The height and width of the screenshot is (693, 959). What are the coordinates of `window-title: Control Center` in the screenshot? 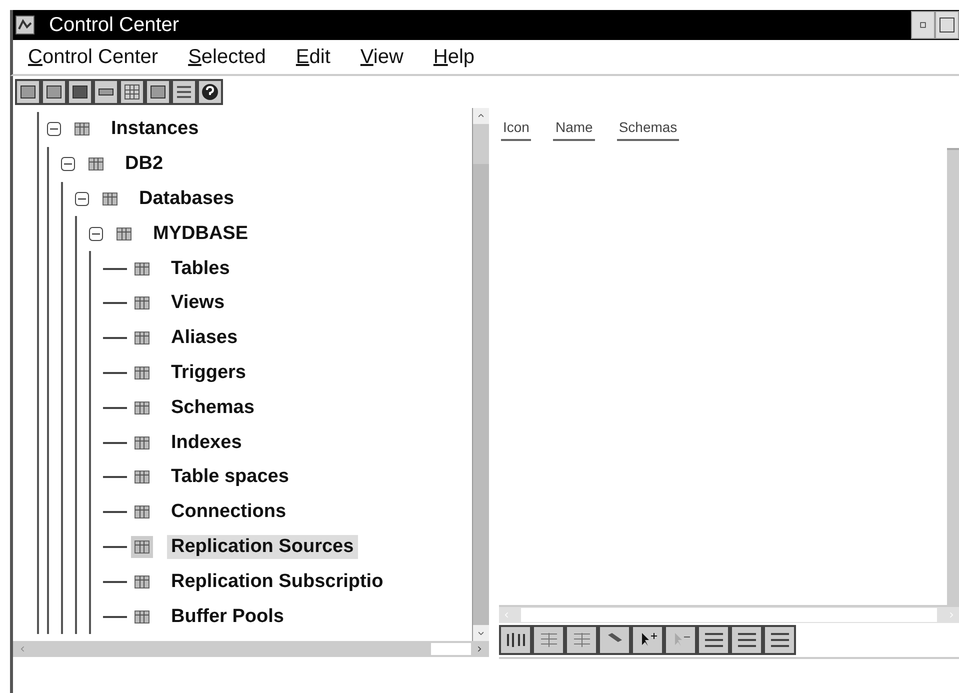 It's located at (114, 25).